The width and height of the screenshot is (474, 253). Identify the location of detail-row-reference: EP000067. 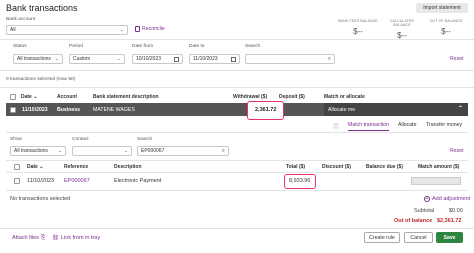
(77, 181).